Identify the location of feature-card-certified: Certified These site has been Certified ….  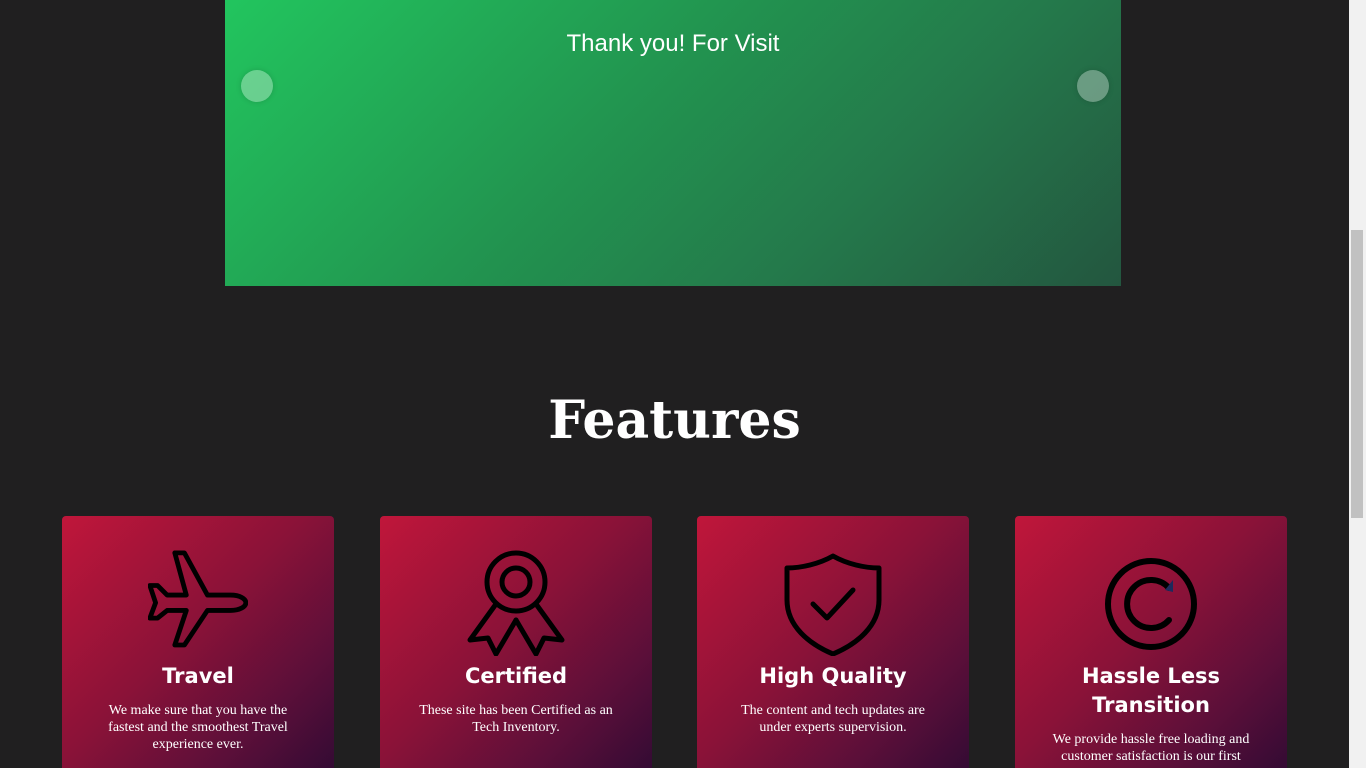
(516, 642).